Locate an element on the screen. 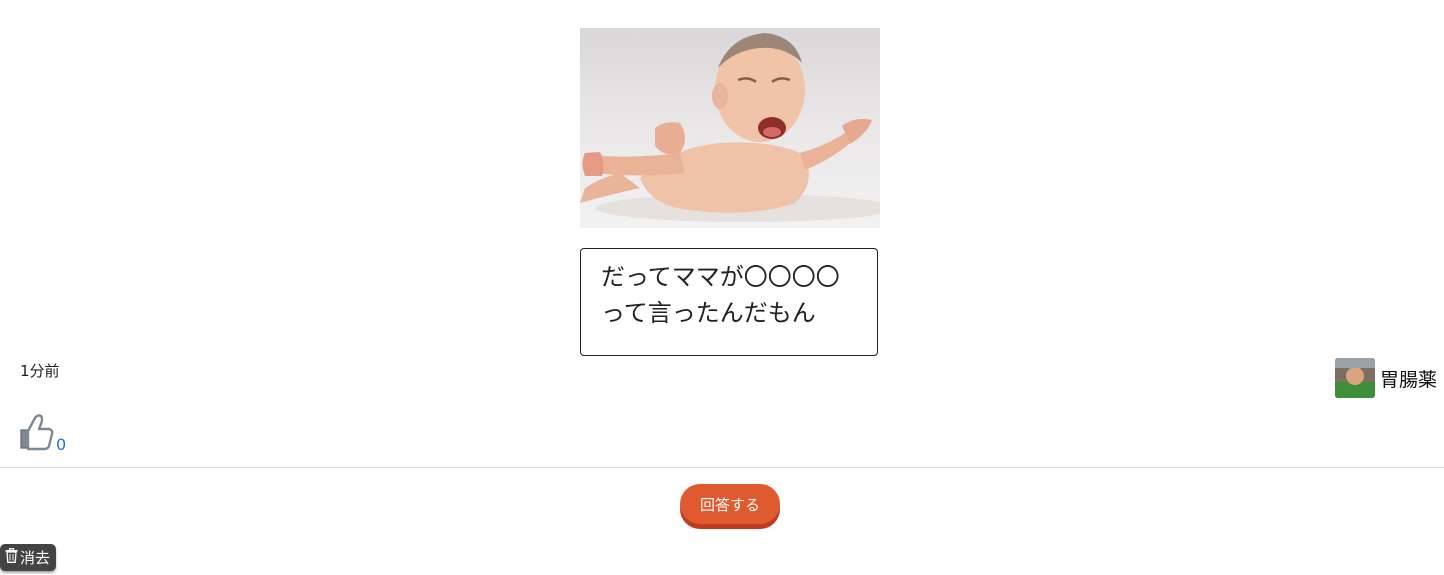 The image size is (1444, 575). trash-icon is located at coordinates (12, 557).